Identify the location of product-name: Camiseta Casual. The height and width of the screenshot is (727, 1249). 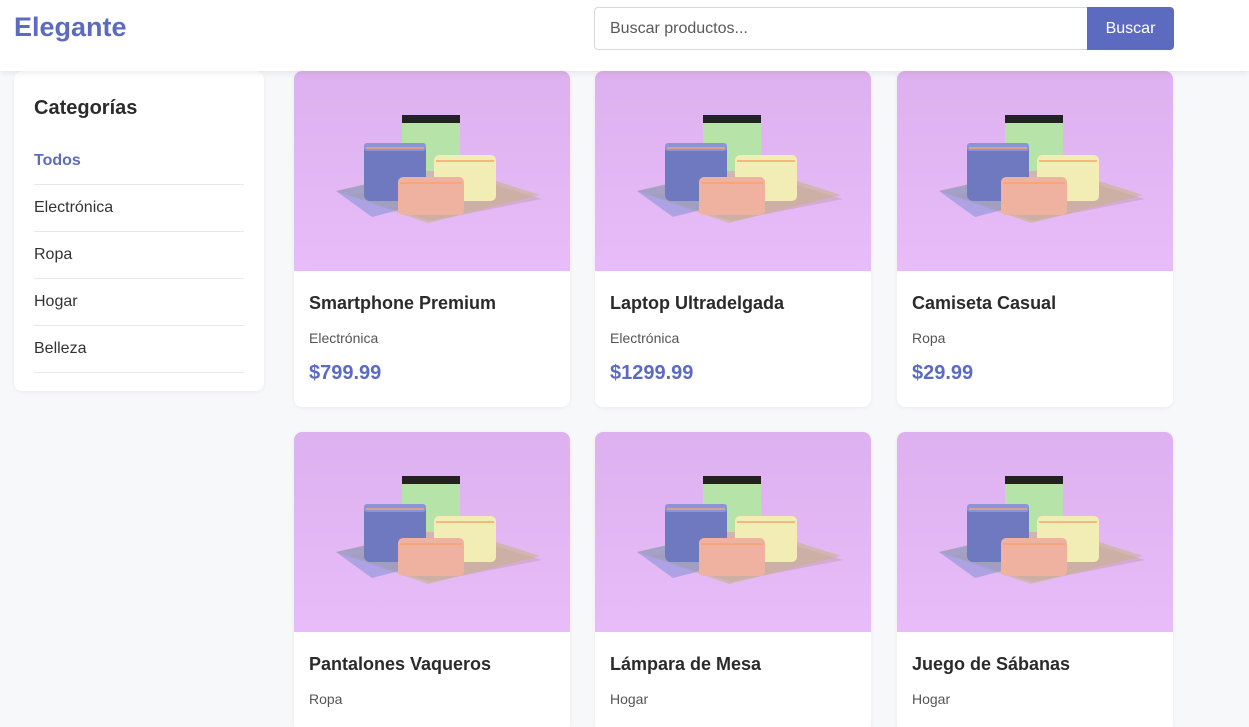
(1035, 310).